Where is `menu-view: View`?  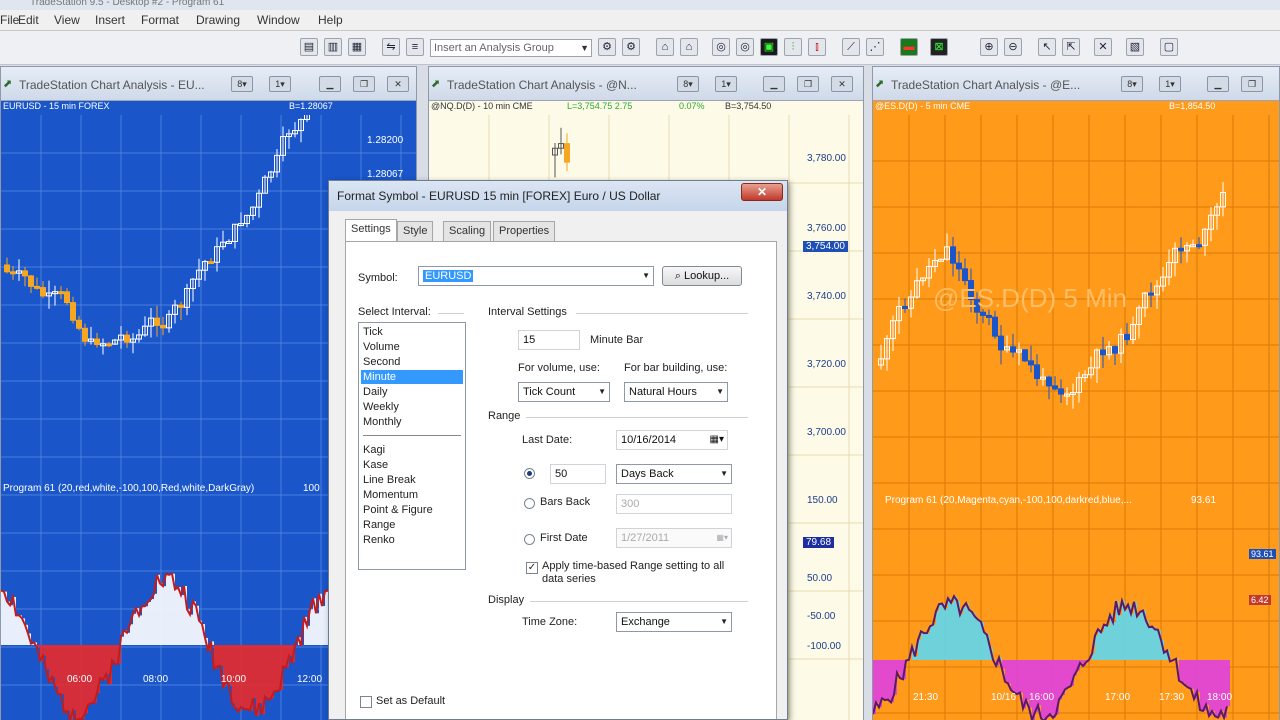 menu-view: View is located at coordinates (67, 20).